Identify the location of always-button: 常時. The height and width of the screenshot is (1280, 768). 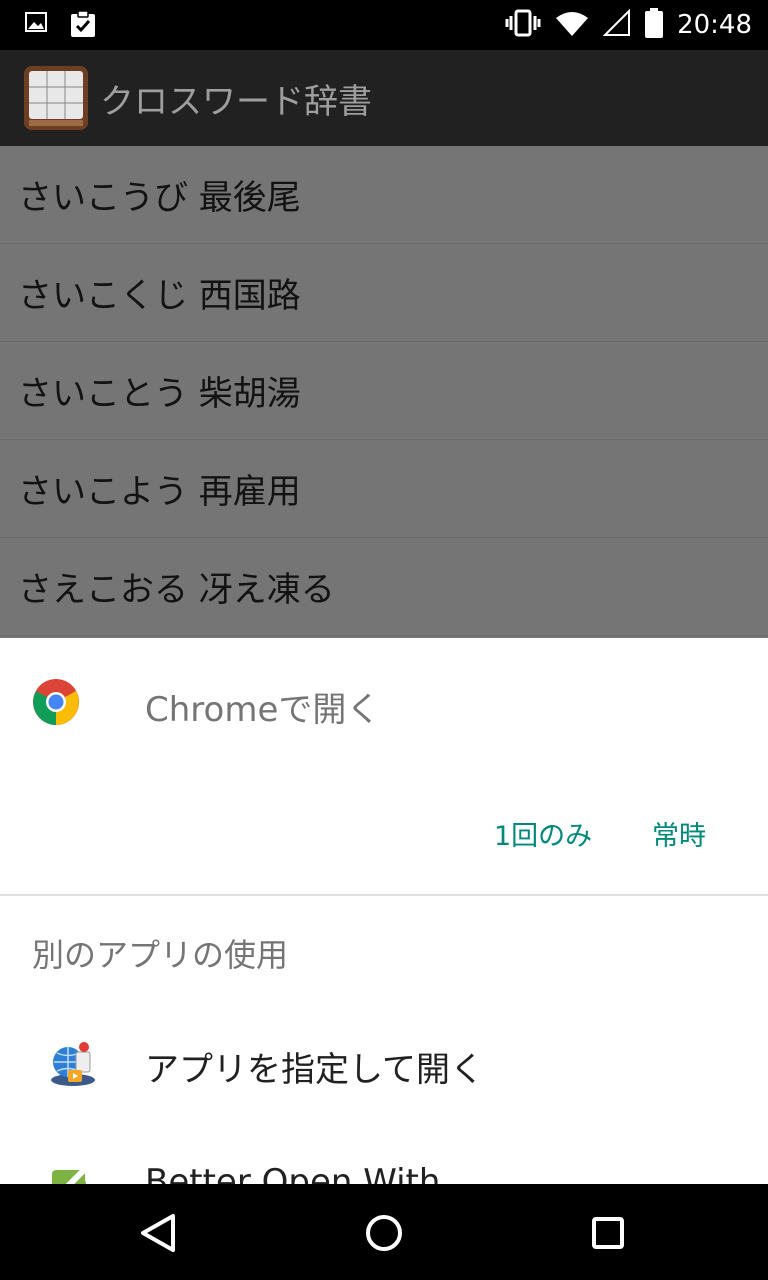
(679, 833).